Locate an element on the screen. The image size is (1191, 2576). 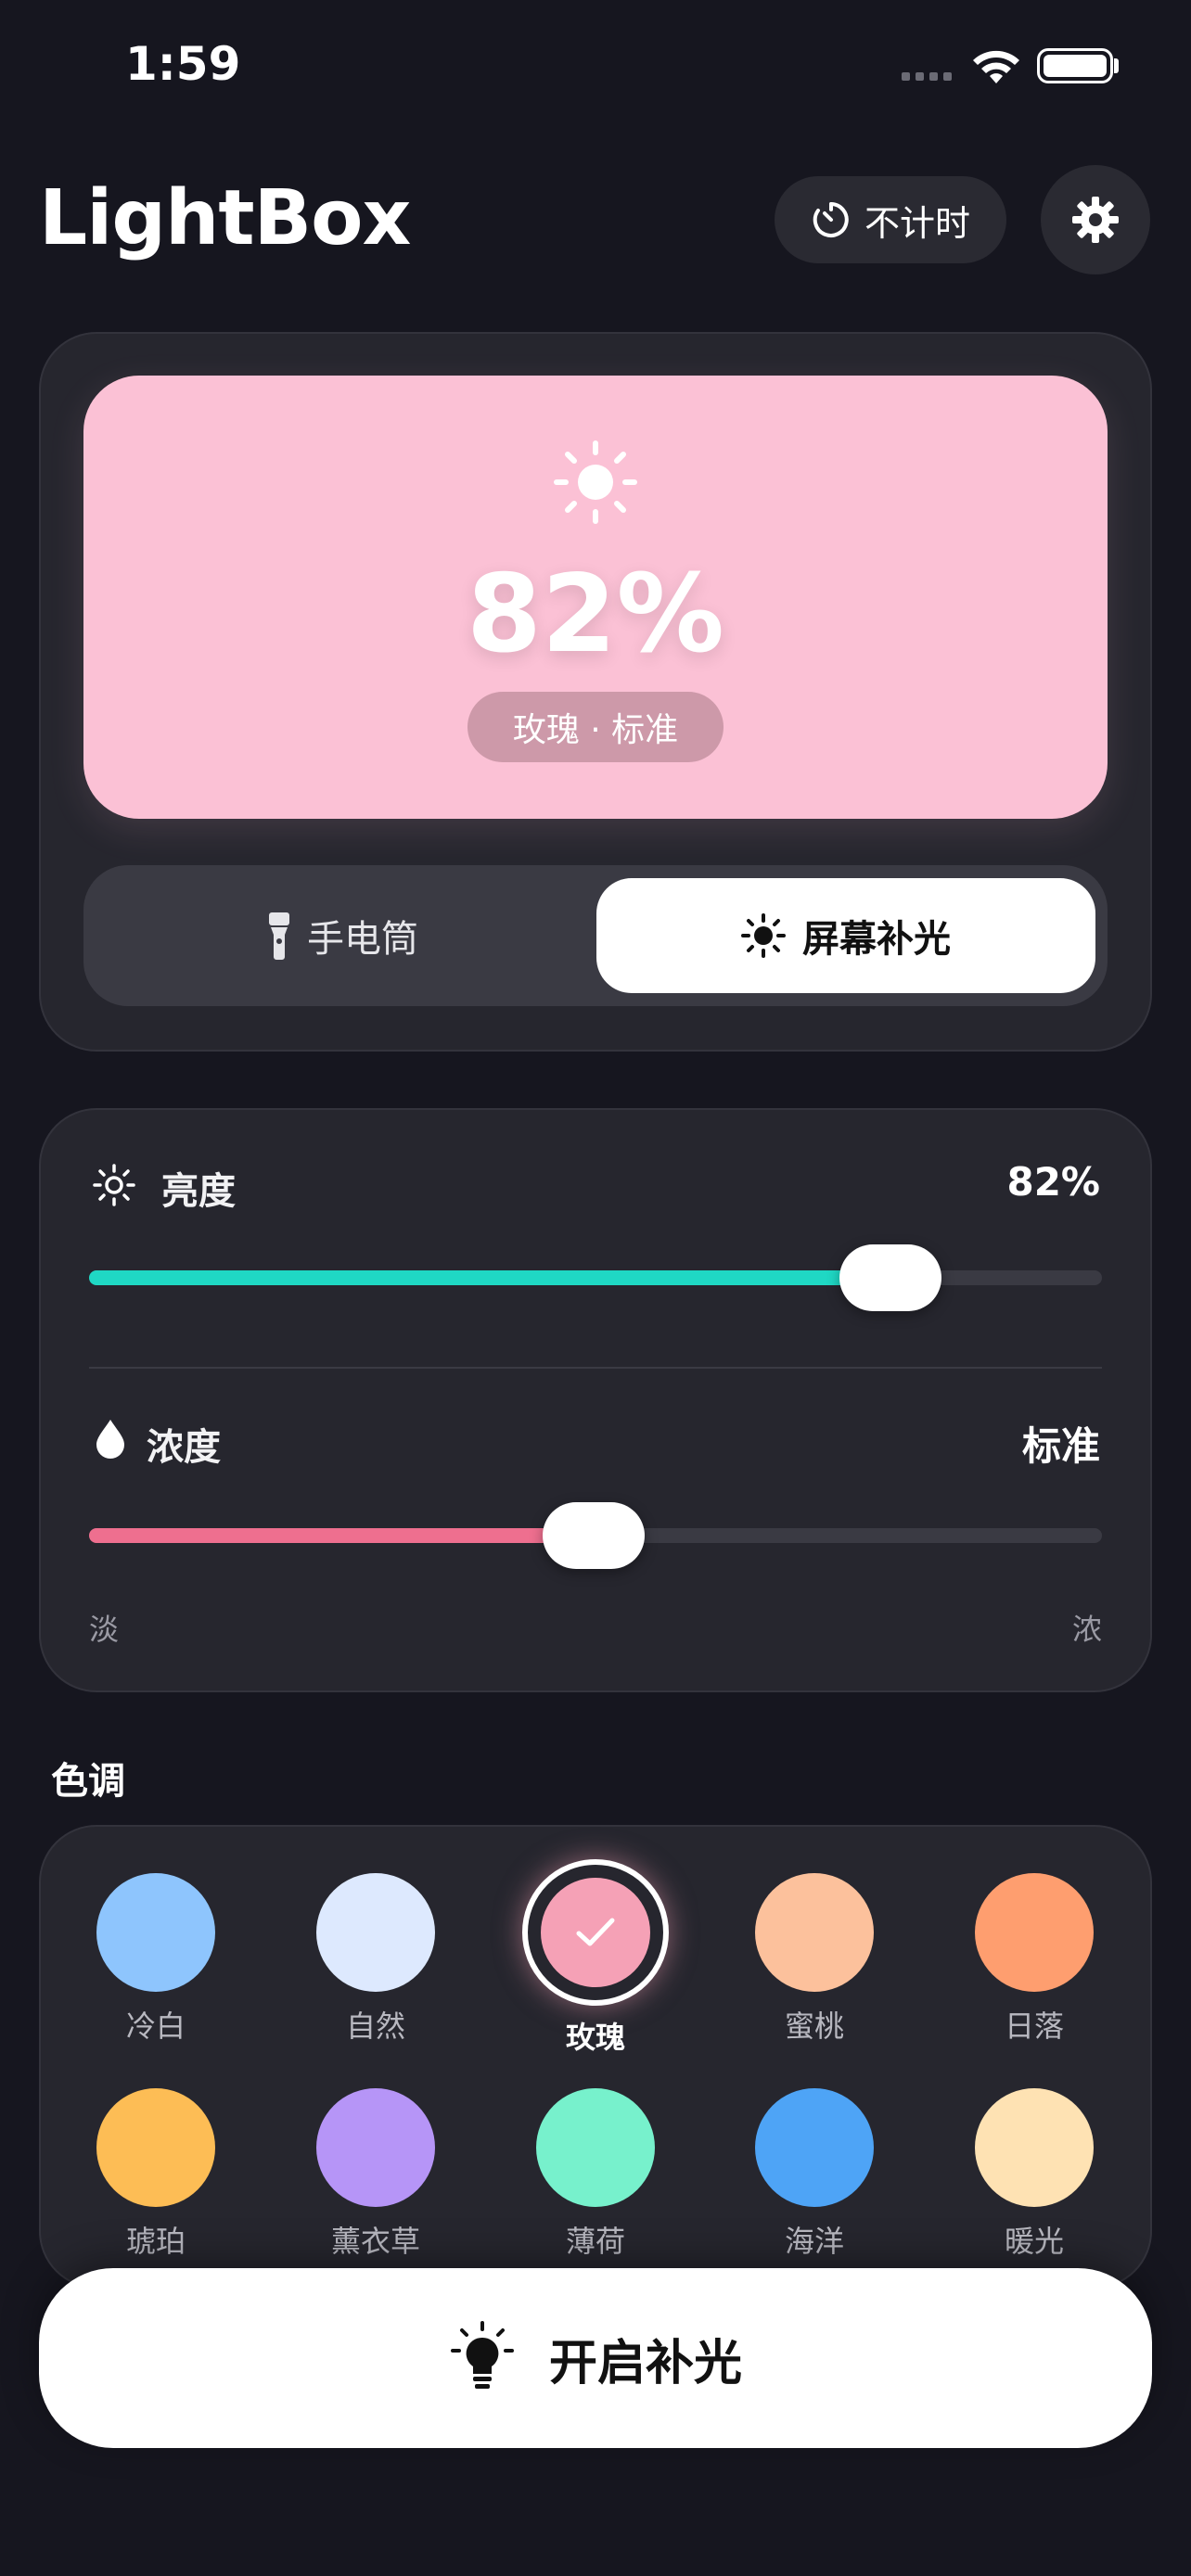
tone-label: 蜜桃 is located at coordinates (814, 2026).